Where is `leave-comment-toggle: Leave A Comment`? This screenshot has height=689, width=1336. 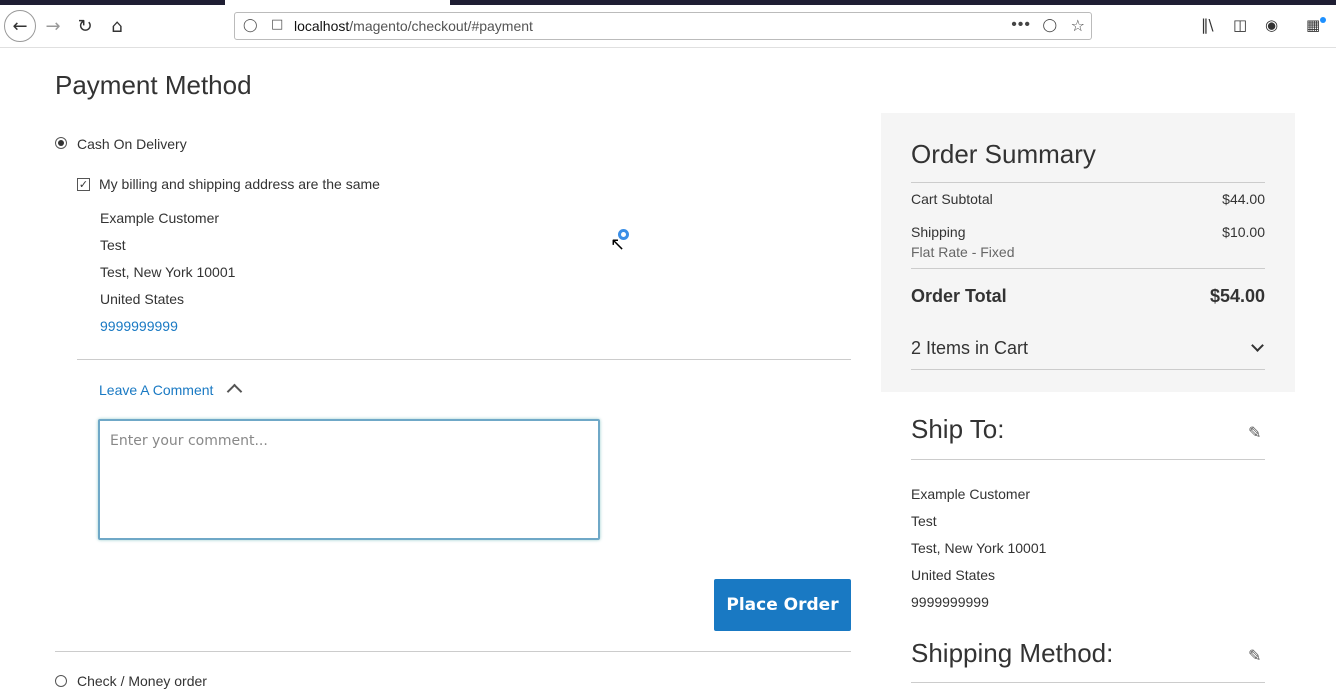
leave-comment-toggle: Leave A Comment is located at coordinates (156, 390).